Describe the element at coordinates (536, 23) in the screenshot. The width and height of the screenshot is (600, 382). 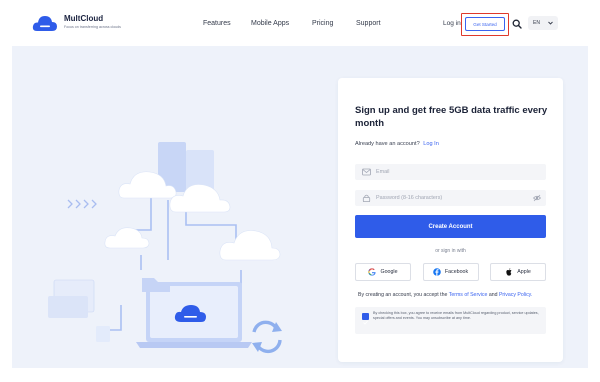
I see `language-value: EN` at that location.